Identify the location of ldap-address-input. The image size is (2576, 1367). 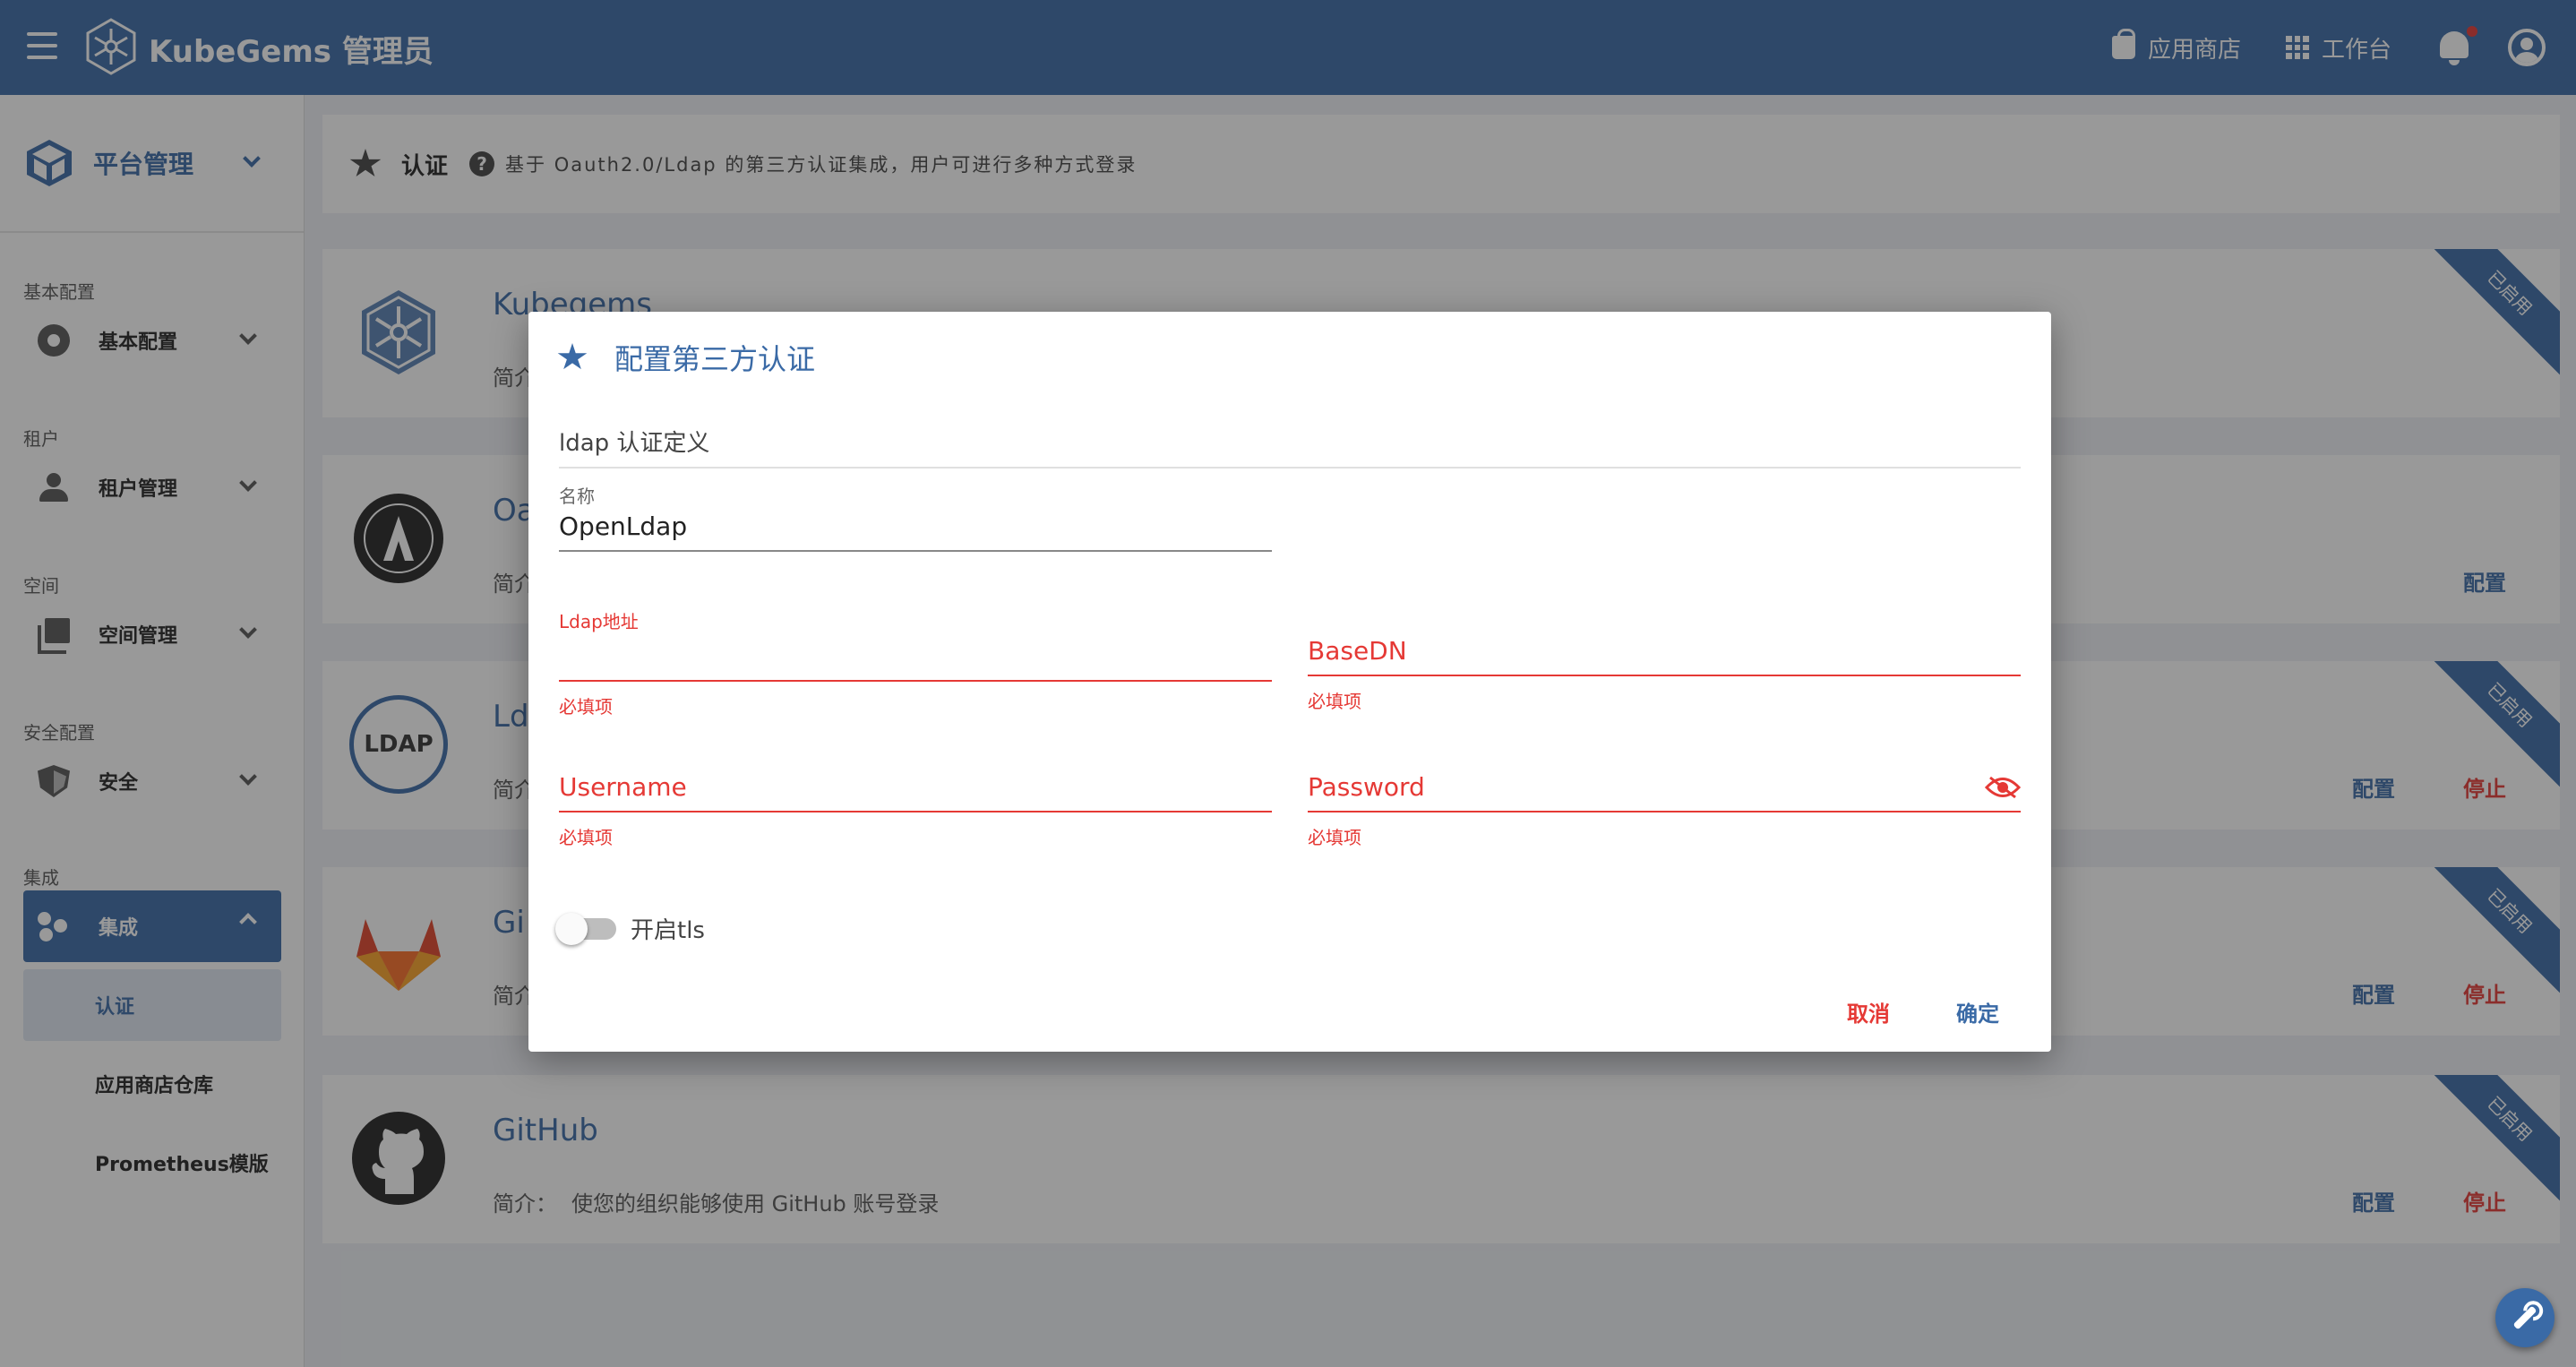
(915, 652).